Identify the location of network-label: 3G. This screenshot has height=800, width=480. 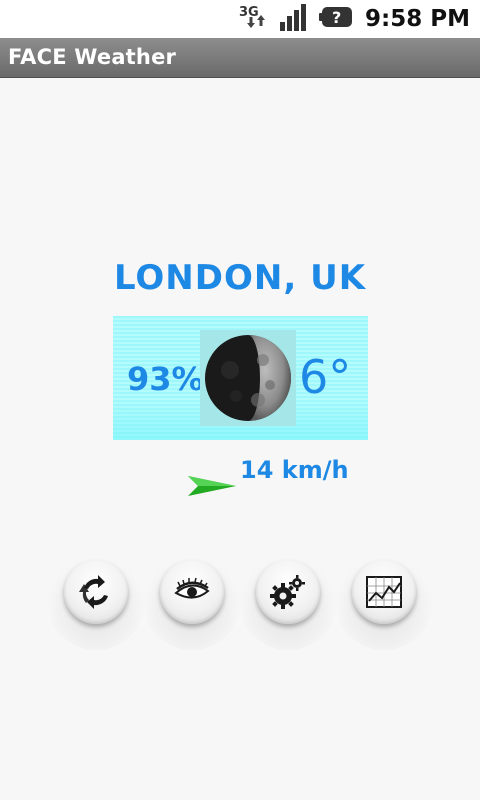
(249, 12).